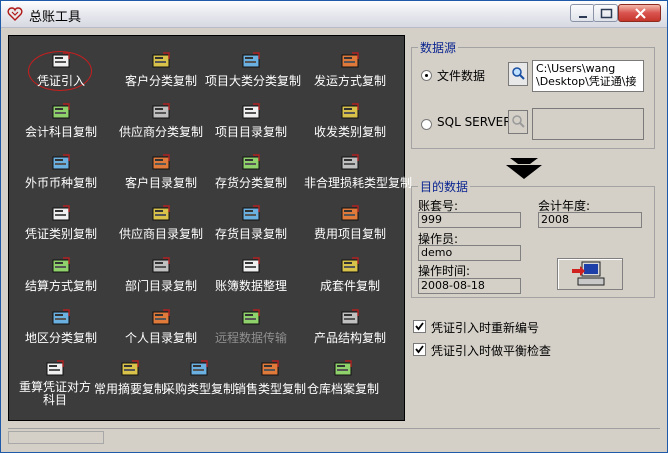 The height and width of the screenshot is (453, 668). I want to click on tool-button: 地区分类复制, so click(61, 331).